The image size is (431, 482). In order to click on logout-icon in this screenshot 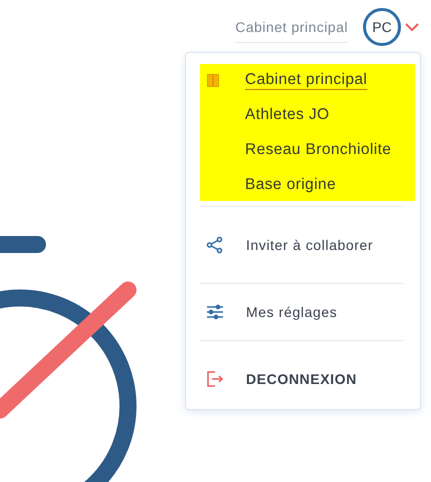, I will do `click(215, 379)`.